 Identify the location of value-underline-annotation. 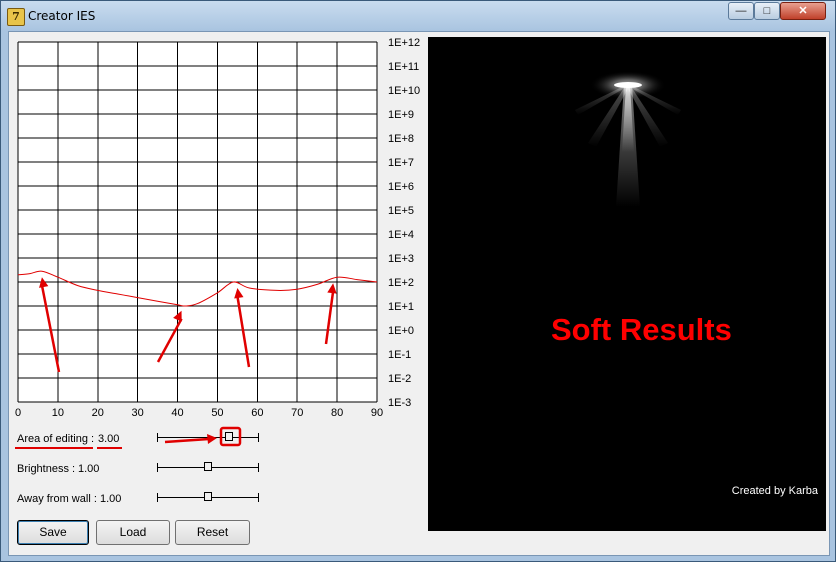
(109, 448).